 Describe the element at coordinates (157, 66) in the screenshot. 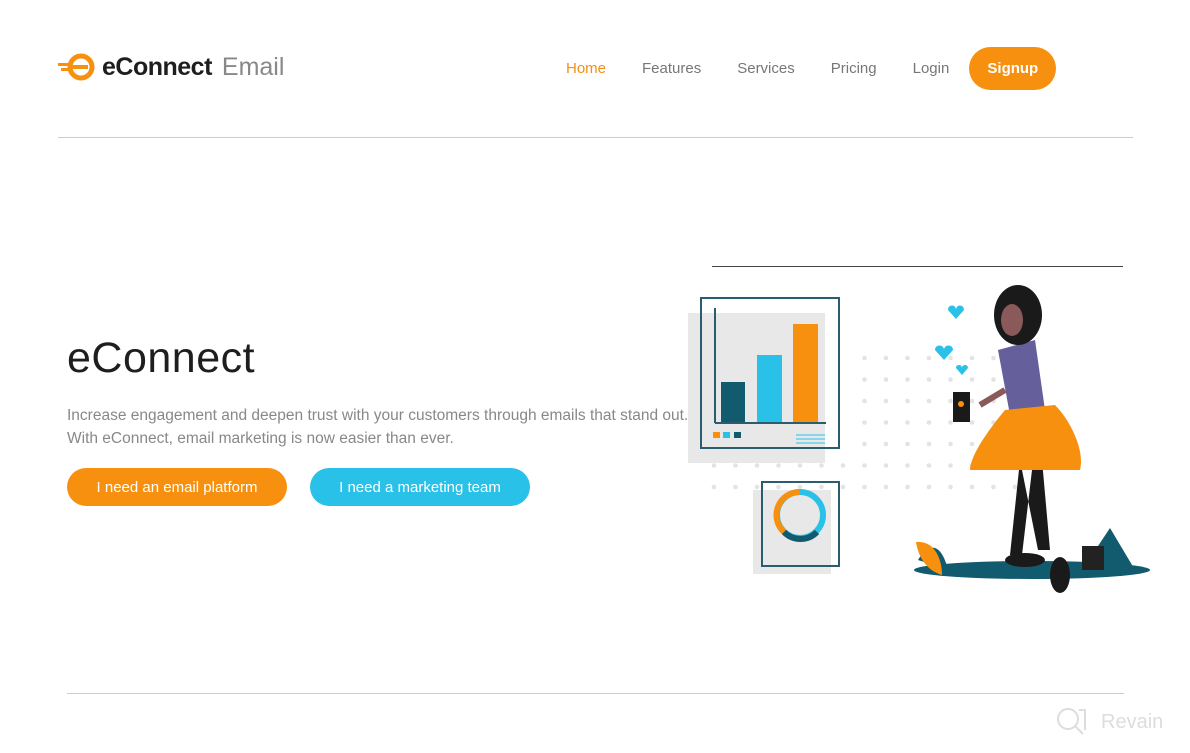

I see `logo-text: eConnect` at that location.